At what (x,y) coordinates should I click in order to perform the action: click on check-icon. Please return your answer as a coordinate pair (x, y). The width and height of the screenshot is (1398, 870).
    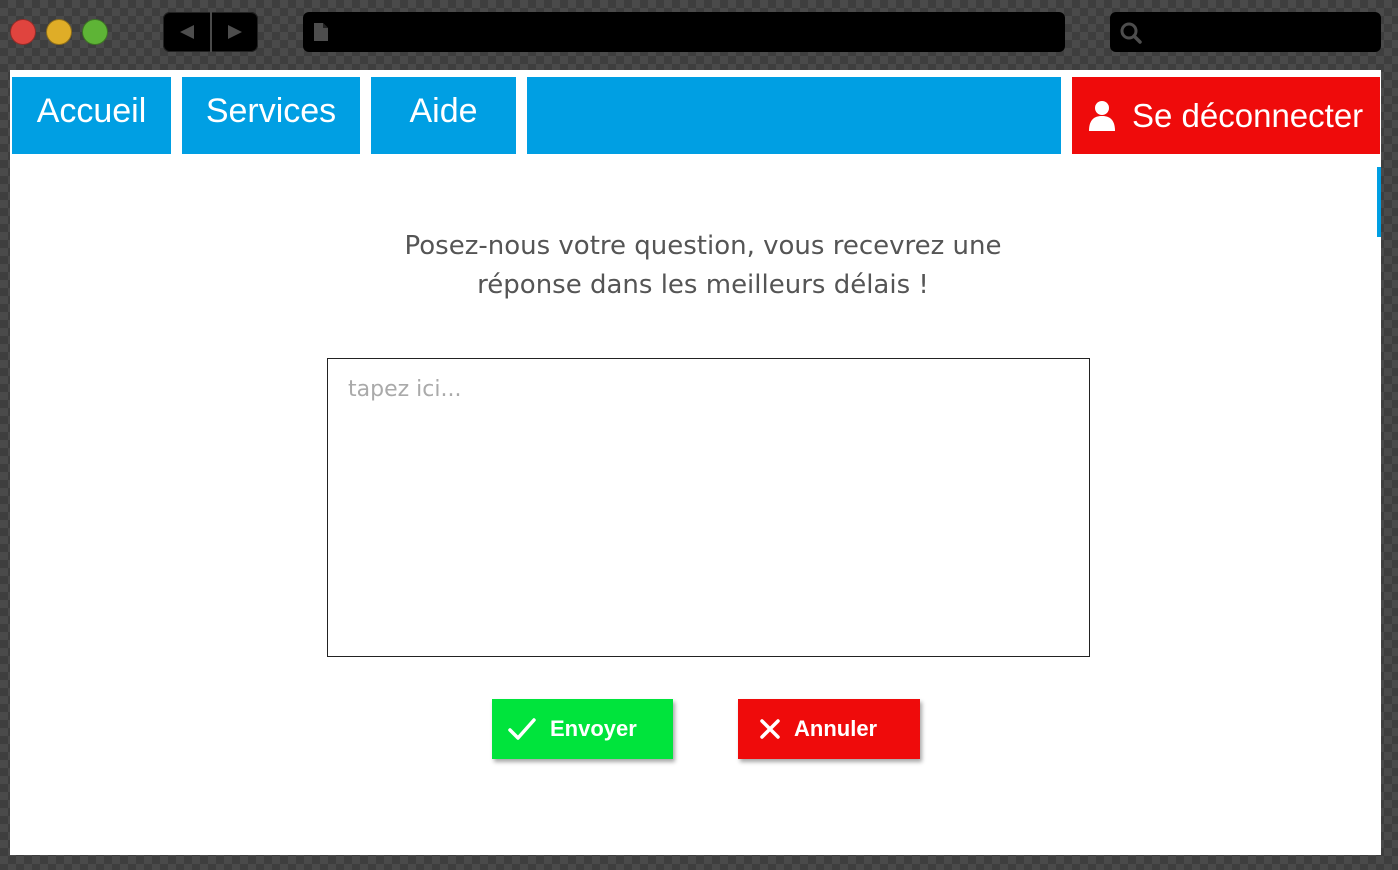
    Looking at the image, I should click on (522, 729).